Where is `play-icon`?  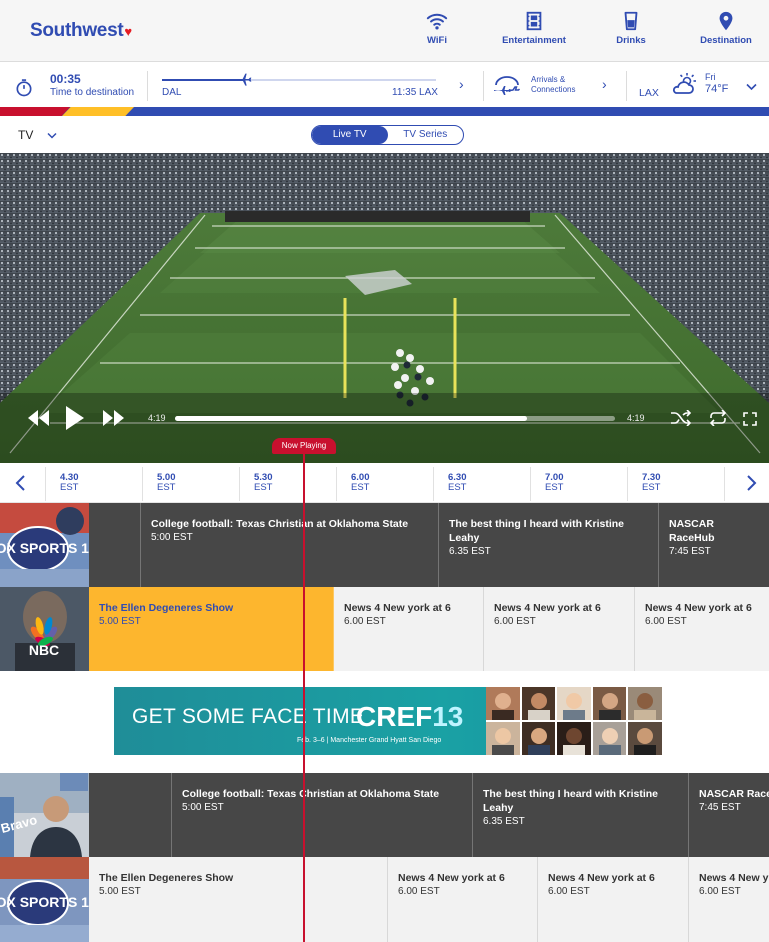
play-icon is located at coordinates (75, 418).